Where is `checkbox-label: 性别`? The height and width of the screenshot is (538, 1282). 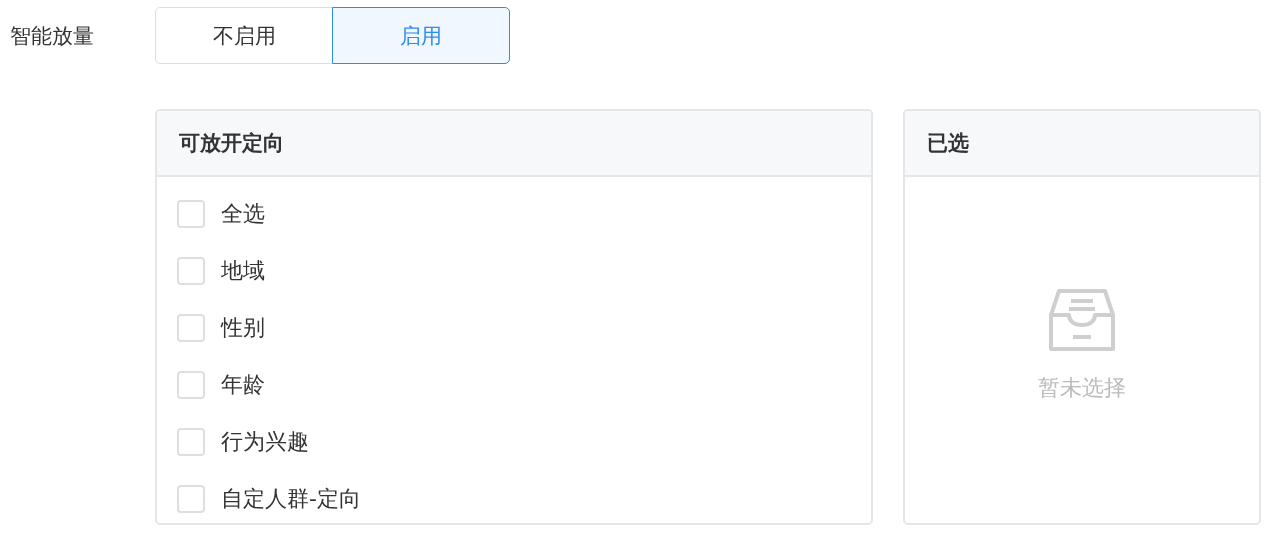 checkbox-label: 性别 is located at coordinates (243, 327).